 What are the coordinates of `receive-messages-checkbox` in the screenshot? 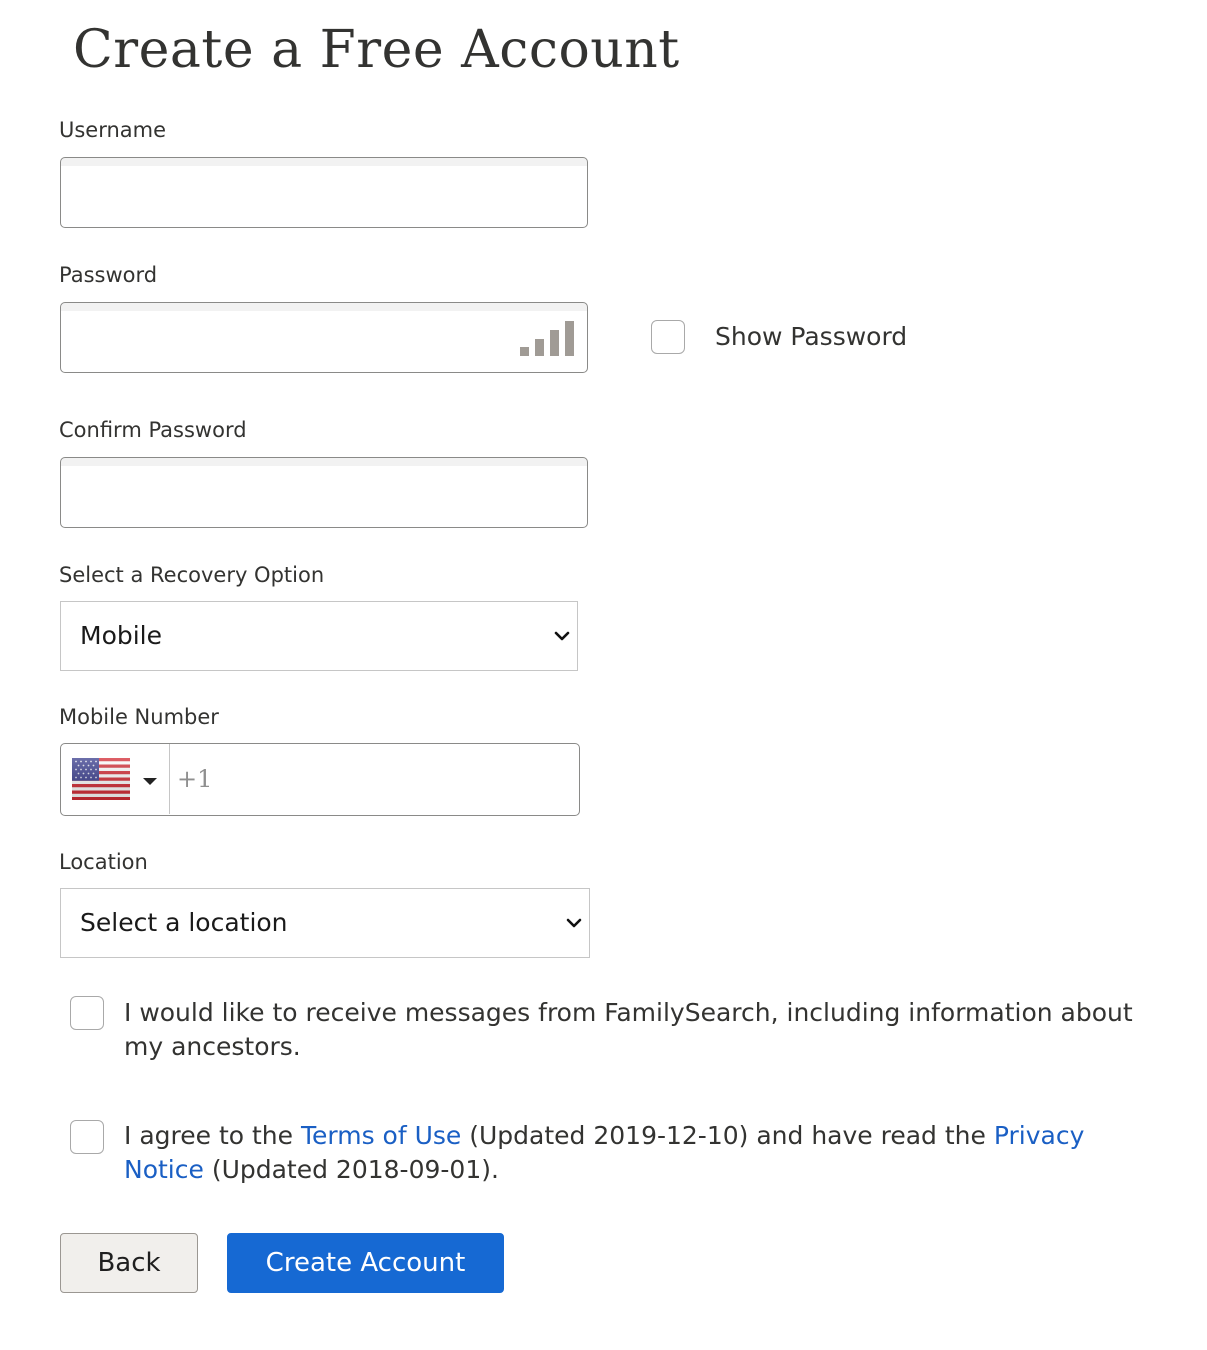 It's located at (87, 1013).